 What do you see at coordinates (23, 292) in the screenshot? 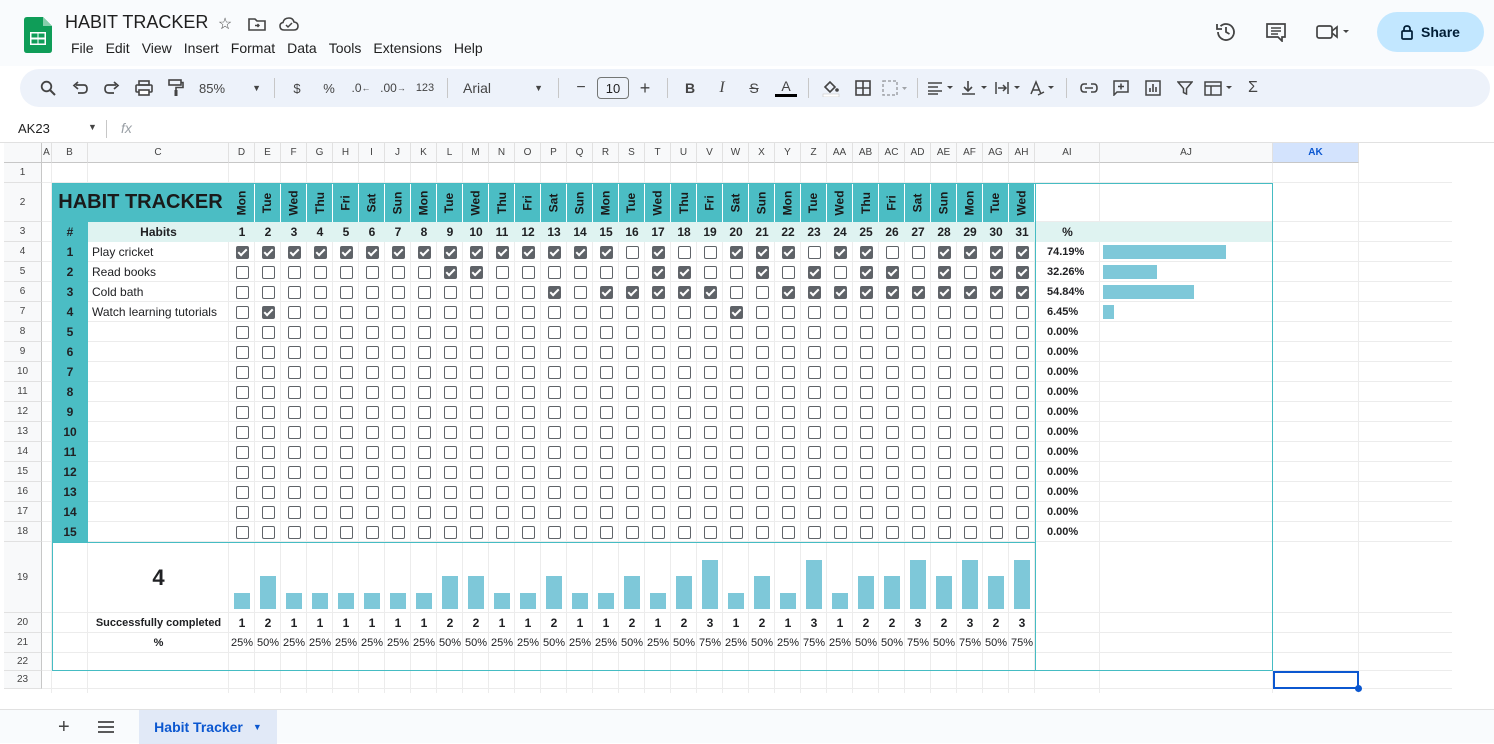
I see `row-header-6: 6` at bounding box center [23, 292].